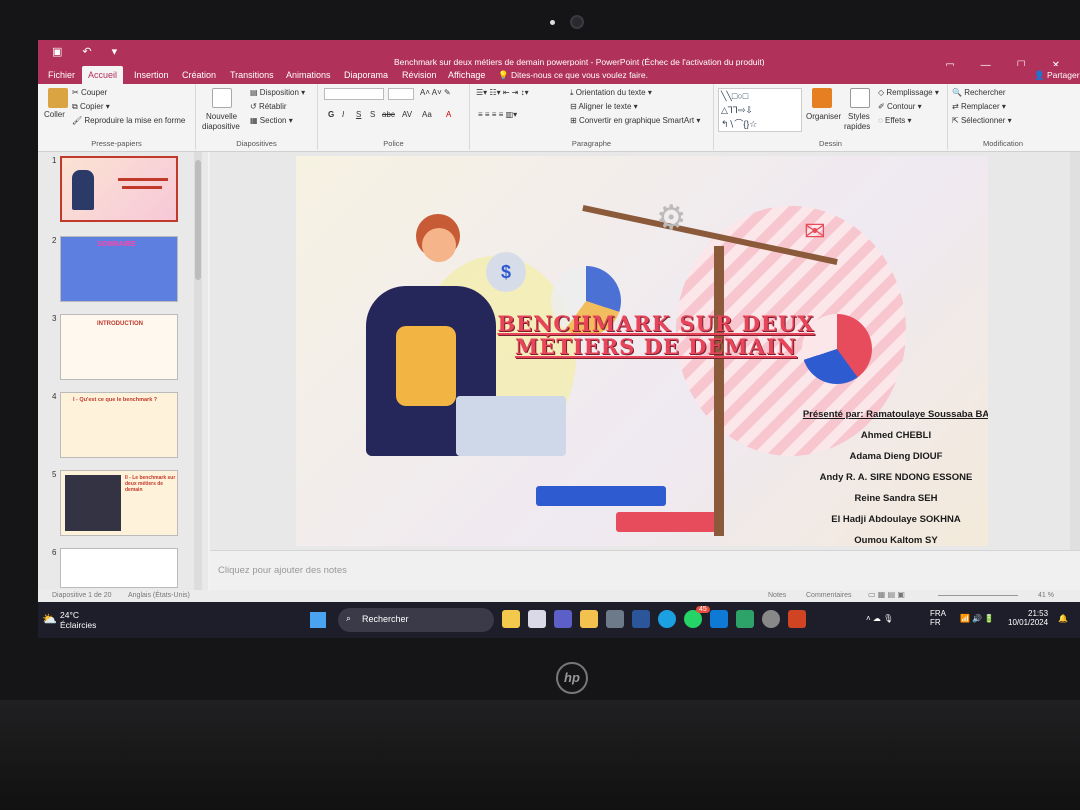 The width and height of the screenshot is (1080, 810). Describe the element at coordinates (1057, 75) in the screenshot. I see `share-button: 👤 Partager` at that location.